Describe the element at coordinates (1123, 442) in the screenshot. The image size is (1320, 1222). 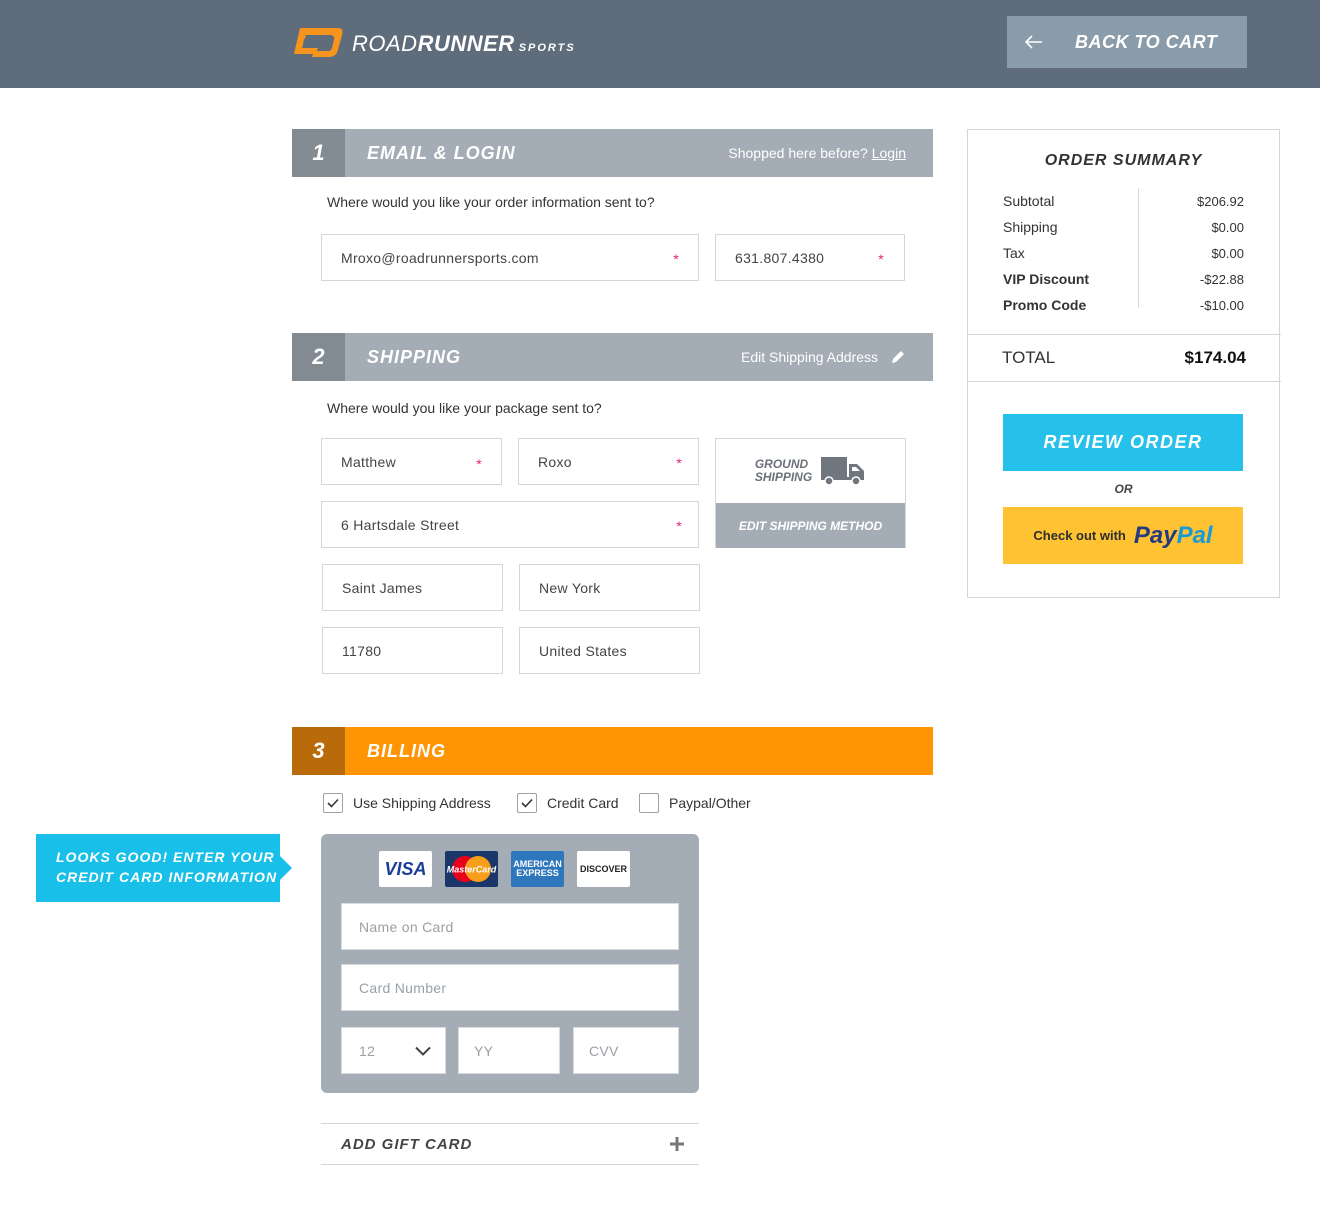
I see `review-order-button: REVIEW ORDER` at that location.